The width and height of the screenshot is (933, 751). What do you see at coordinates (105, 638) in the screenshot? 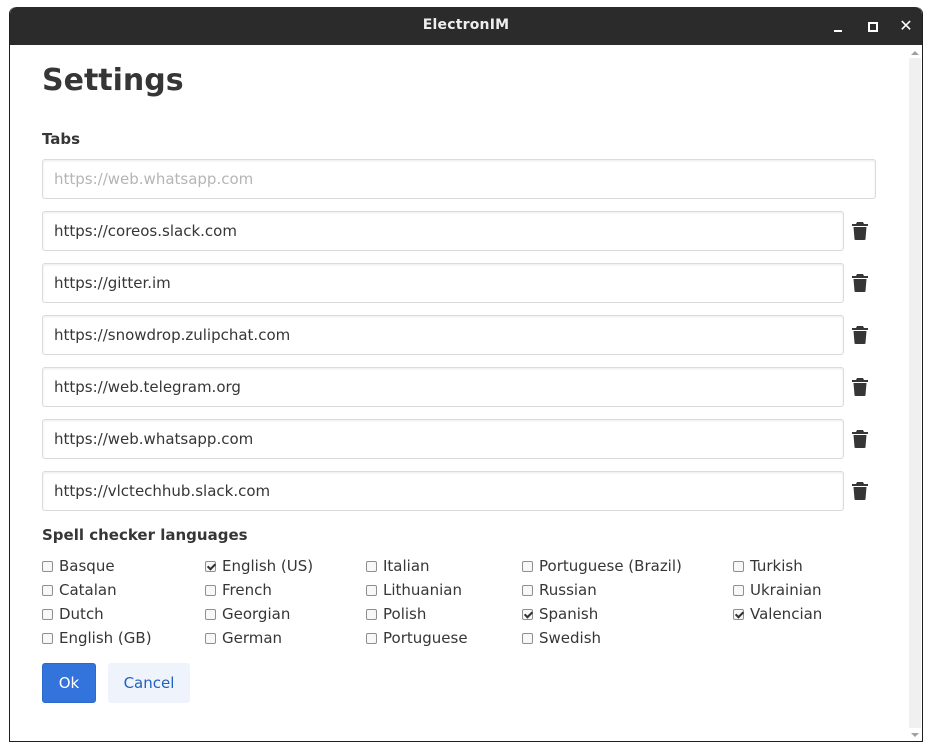
I see `language-label: English (GB)` at bounding box center [105, 638].